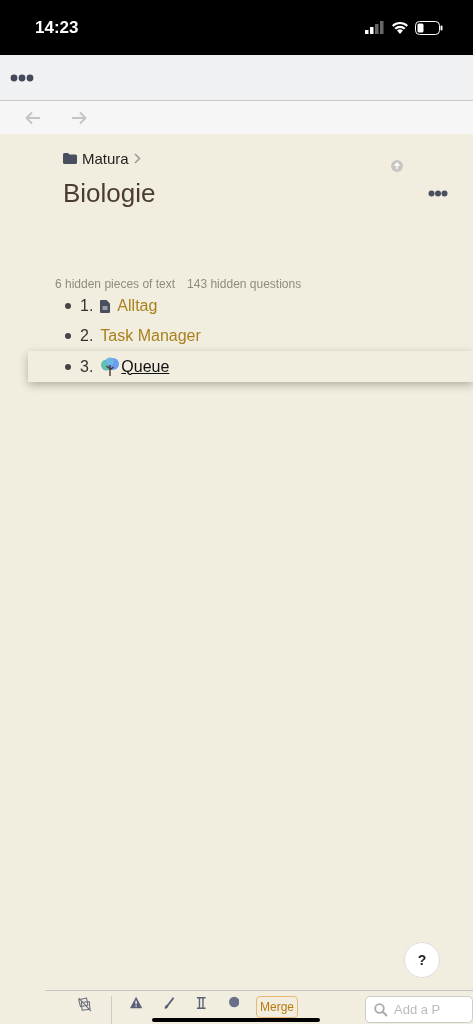 The width and height of the screenshot is (473, 1024). What do you see at coordinates (201, 1003) in the screenshot?
I see `text-cursor-icon` at bounding box center [201, 1003].